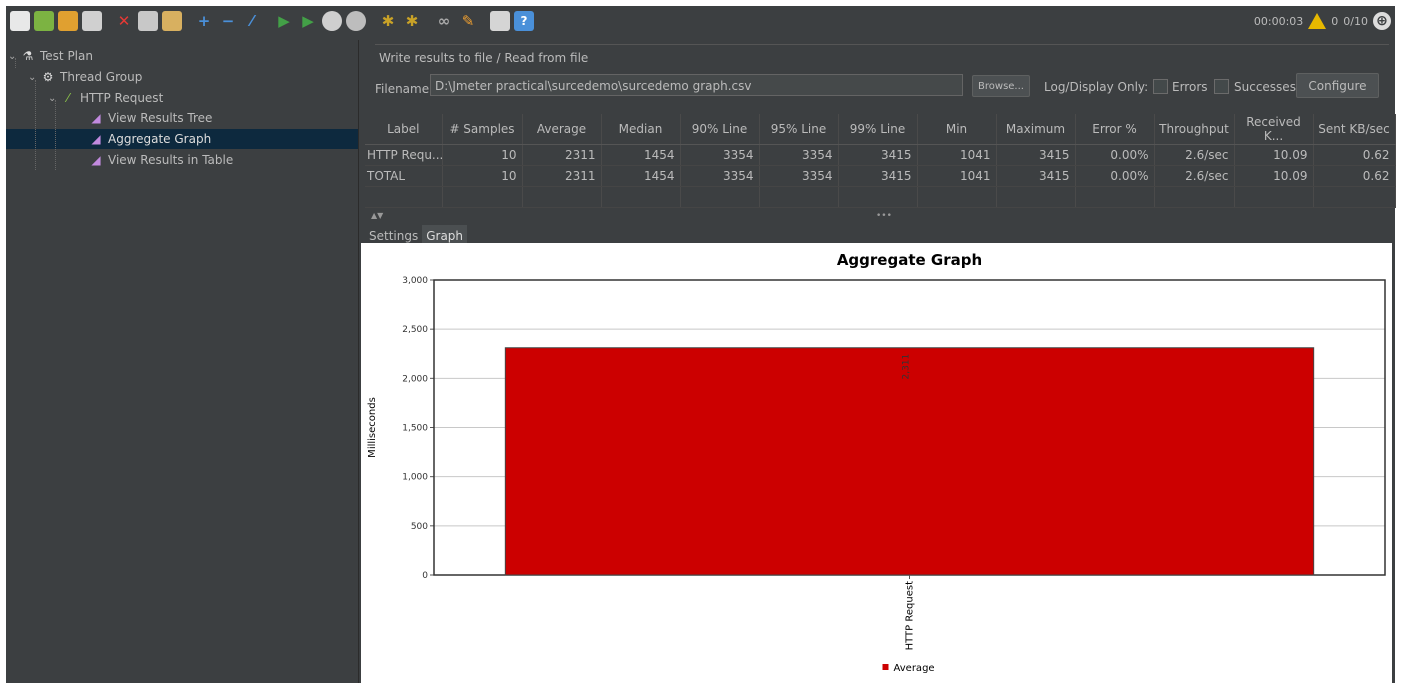 The width and height of the screenshot is (1403, 687). I want to click on y-tick-label: 2,500, so click(415, 330).